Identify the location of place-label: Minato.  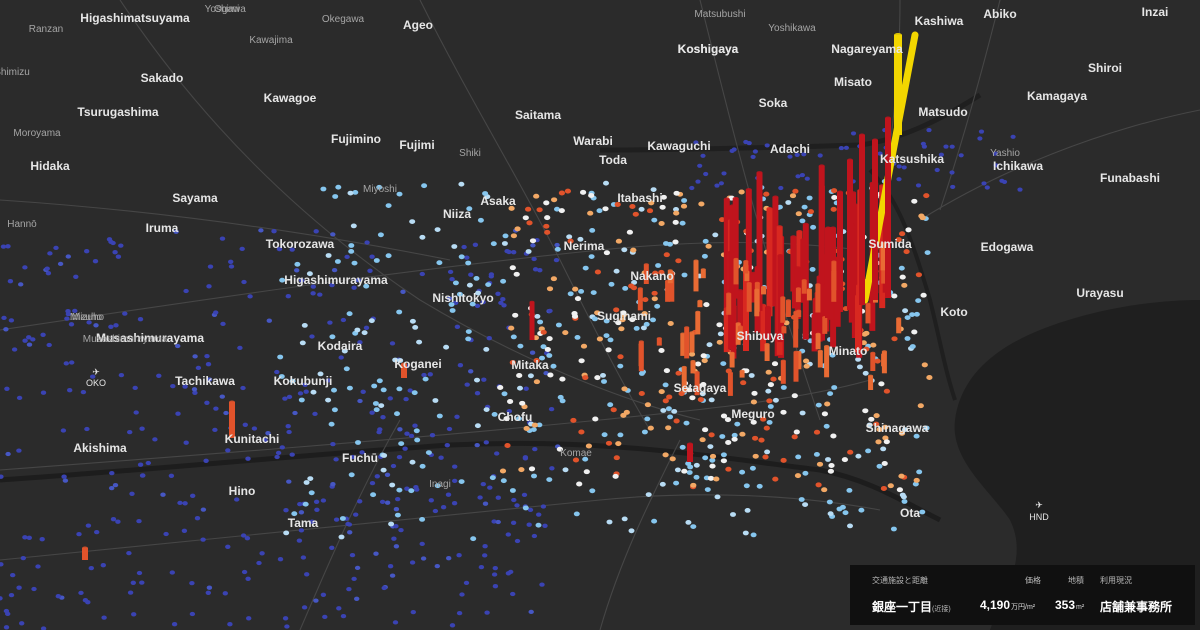
(848, 351).